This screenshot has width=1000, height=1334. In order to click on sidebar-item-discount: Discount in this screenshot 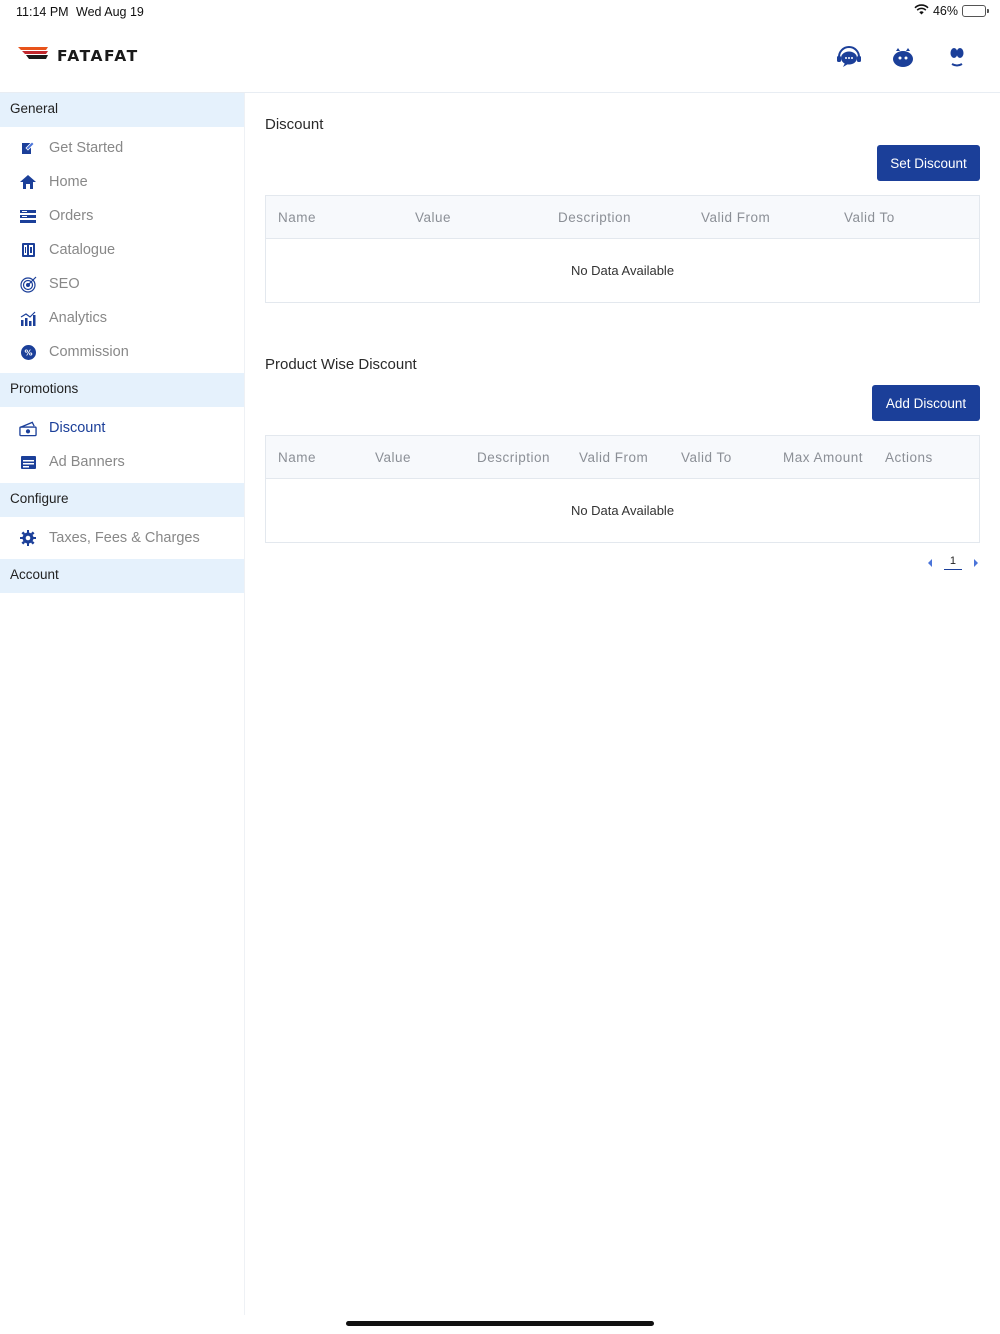, I will do `click(122, 428)`.